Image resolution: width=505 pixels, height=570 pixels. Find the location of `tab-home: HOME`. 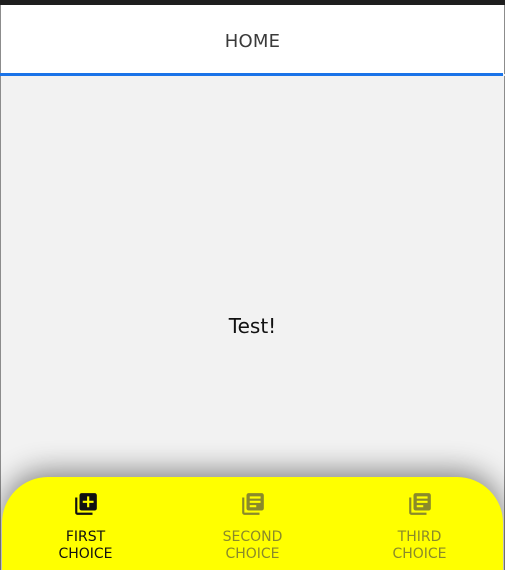

tab-home: HOME is located at coordinates (252, 39).